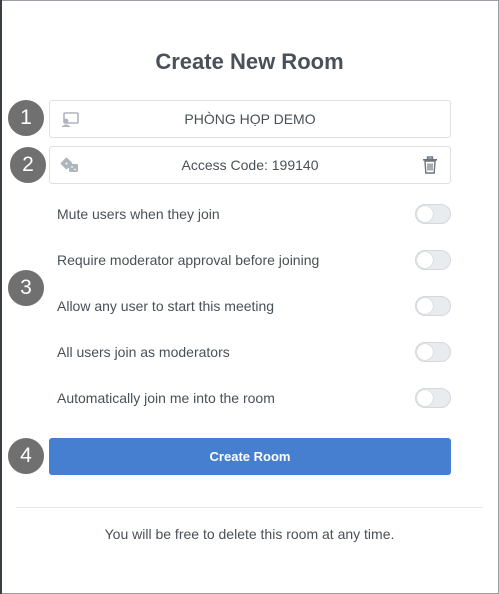 The width and height of the screenshot is (499, 594). What do you see at coordinates (26, 118) in the screenshot?
I see `step-badge-1: 1` at bounding box center [26, 118].